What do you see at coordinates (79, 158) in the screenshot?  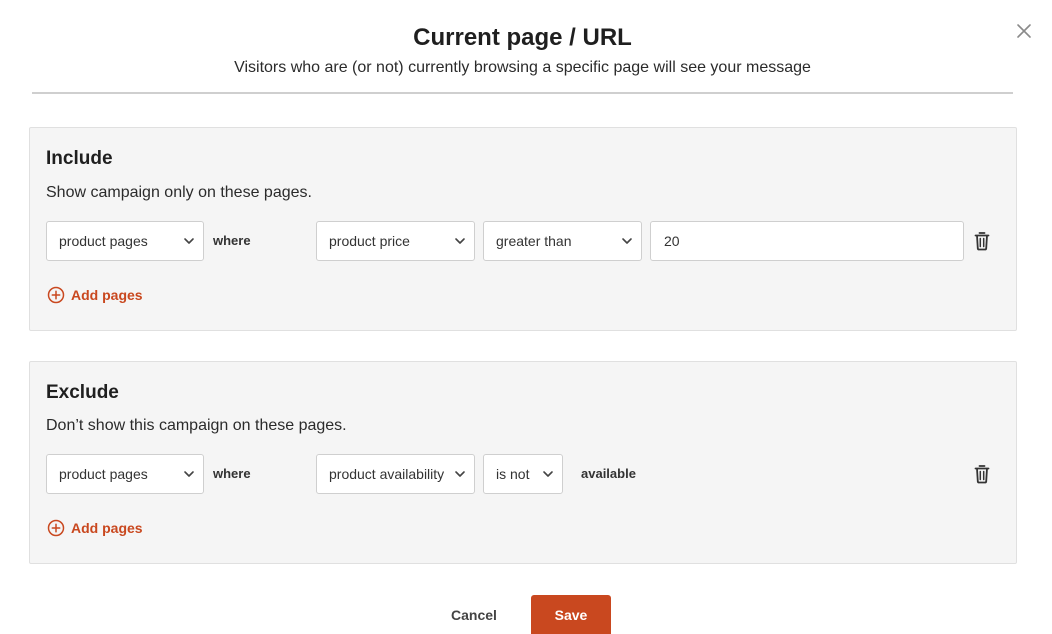 I see `include-title: Include` at bounding box center [79, 158].